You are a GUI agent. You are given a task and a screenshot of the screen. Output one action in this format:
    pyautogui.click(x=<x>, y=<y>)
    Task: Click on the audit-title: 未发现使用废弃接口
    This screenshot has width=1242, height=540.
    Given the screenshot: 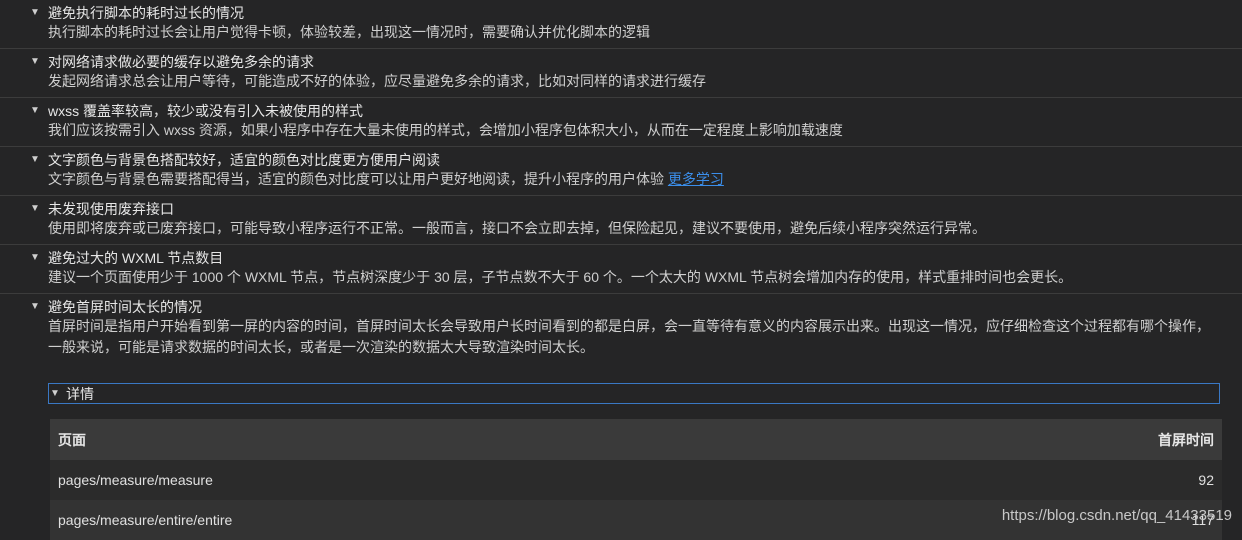 What is the action you would take?
    pyautogui.click(x=111, y=208)
    